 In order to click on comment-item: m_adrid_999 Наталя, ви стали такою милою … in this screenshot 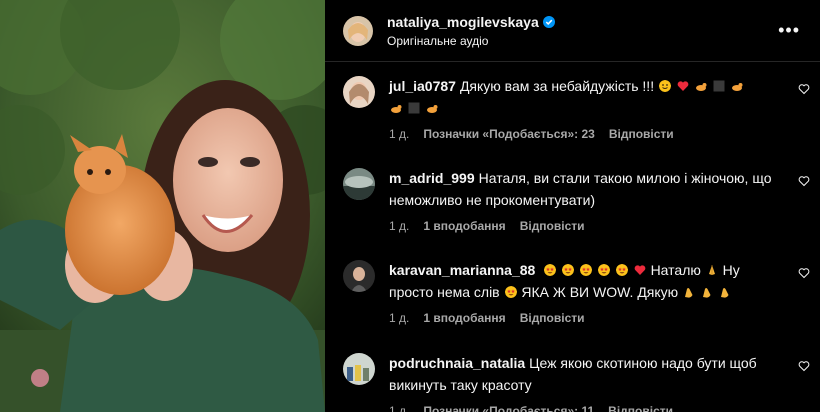, I will do `click(572, 200)`.